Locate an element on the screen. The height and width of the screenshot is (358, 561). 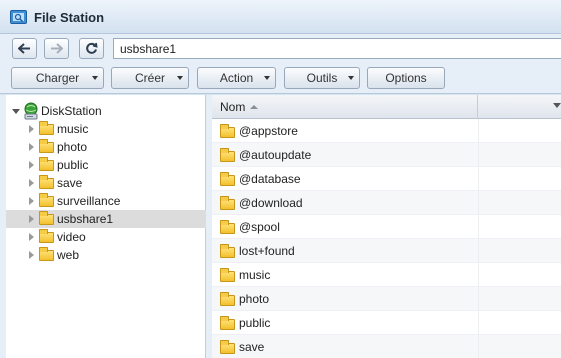
creer-button: Créer is located at coordinates (150, 78).